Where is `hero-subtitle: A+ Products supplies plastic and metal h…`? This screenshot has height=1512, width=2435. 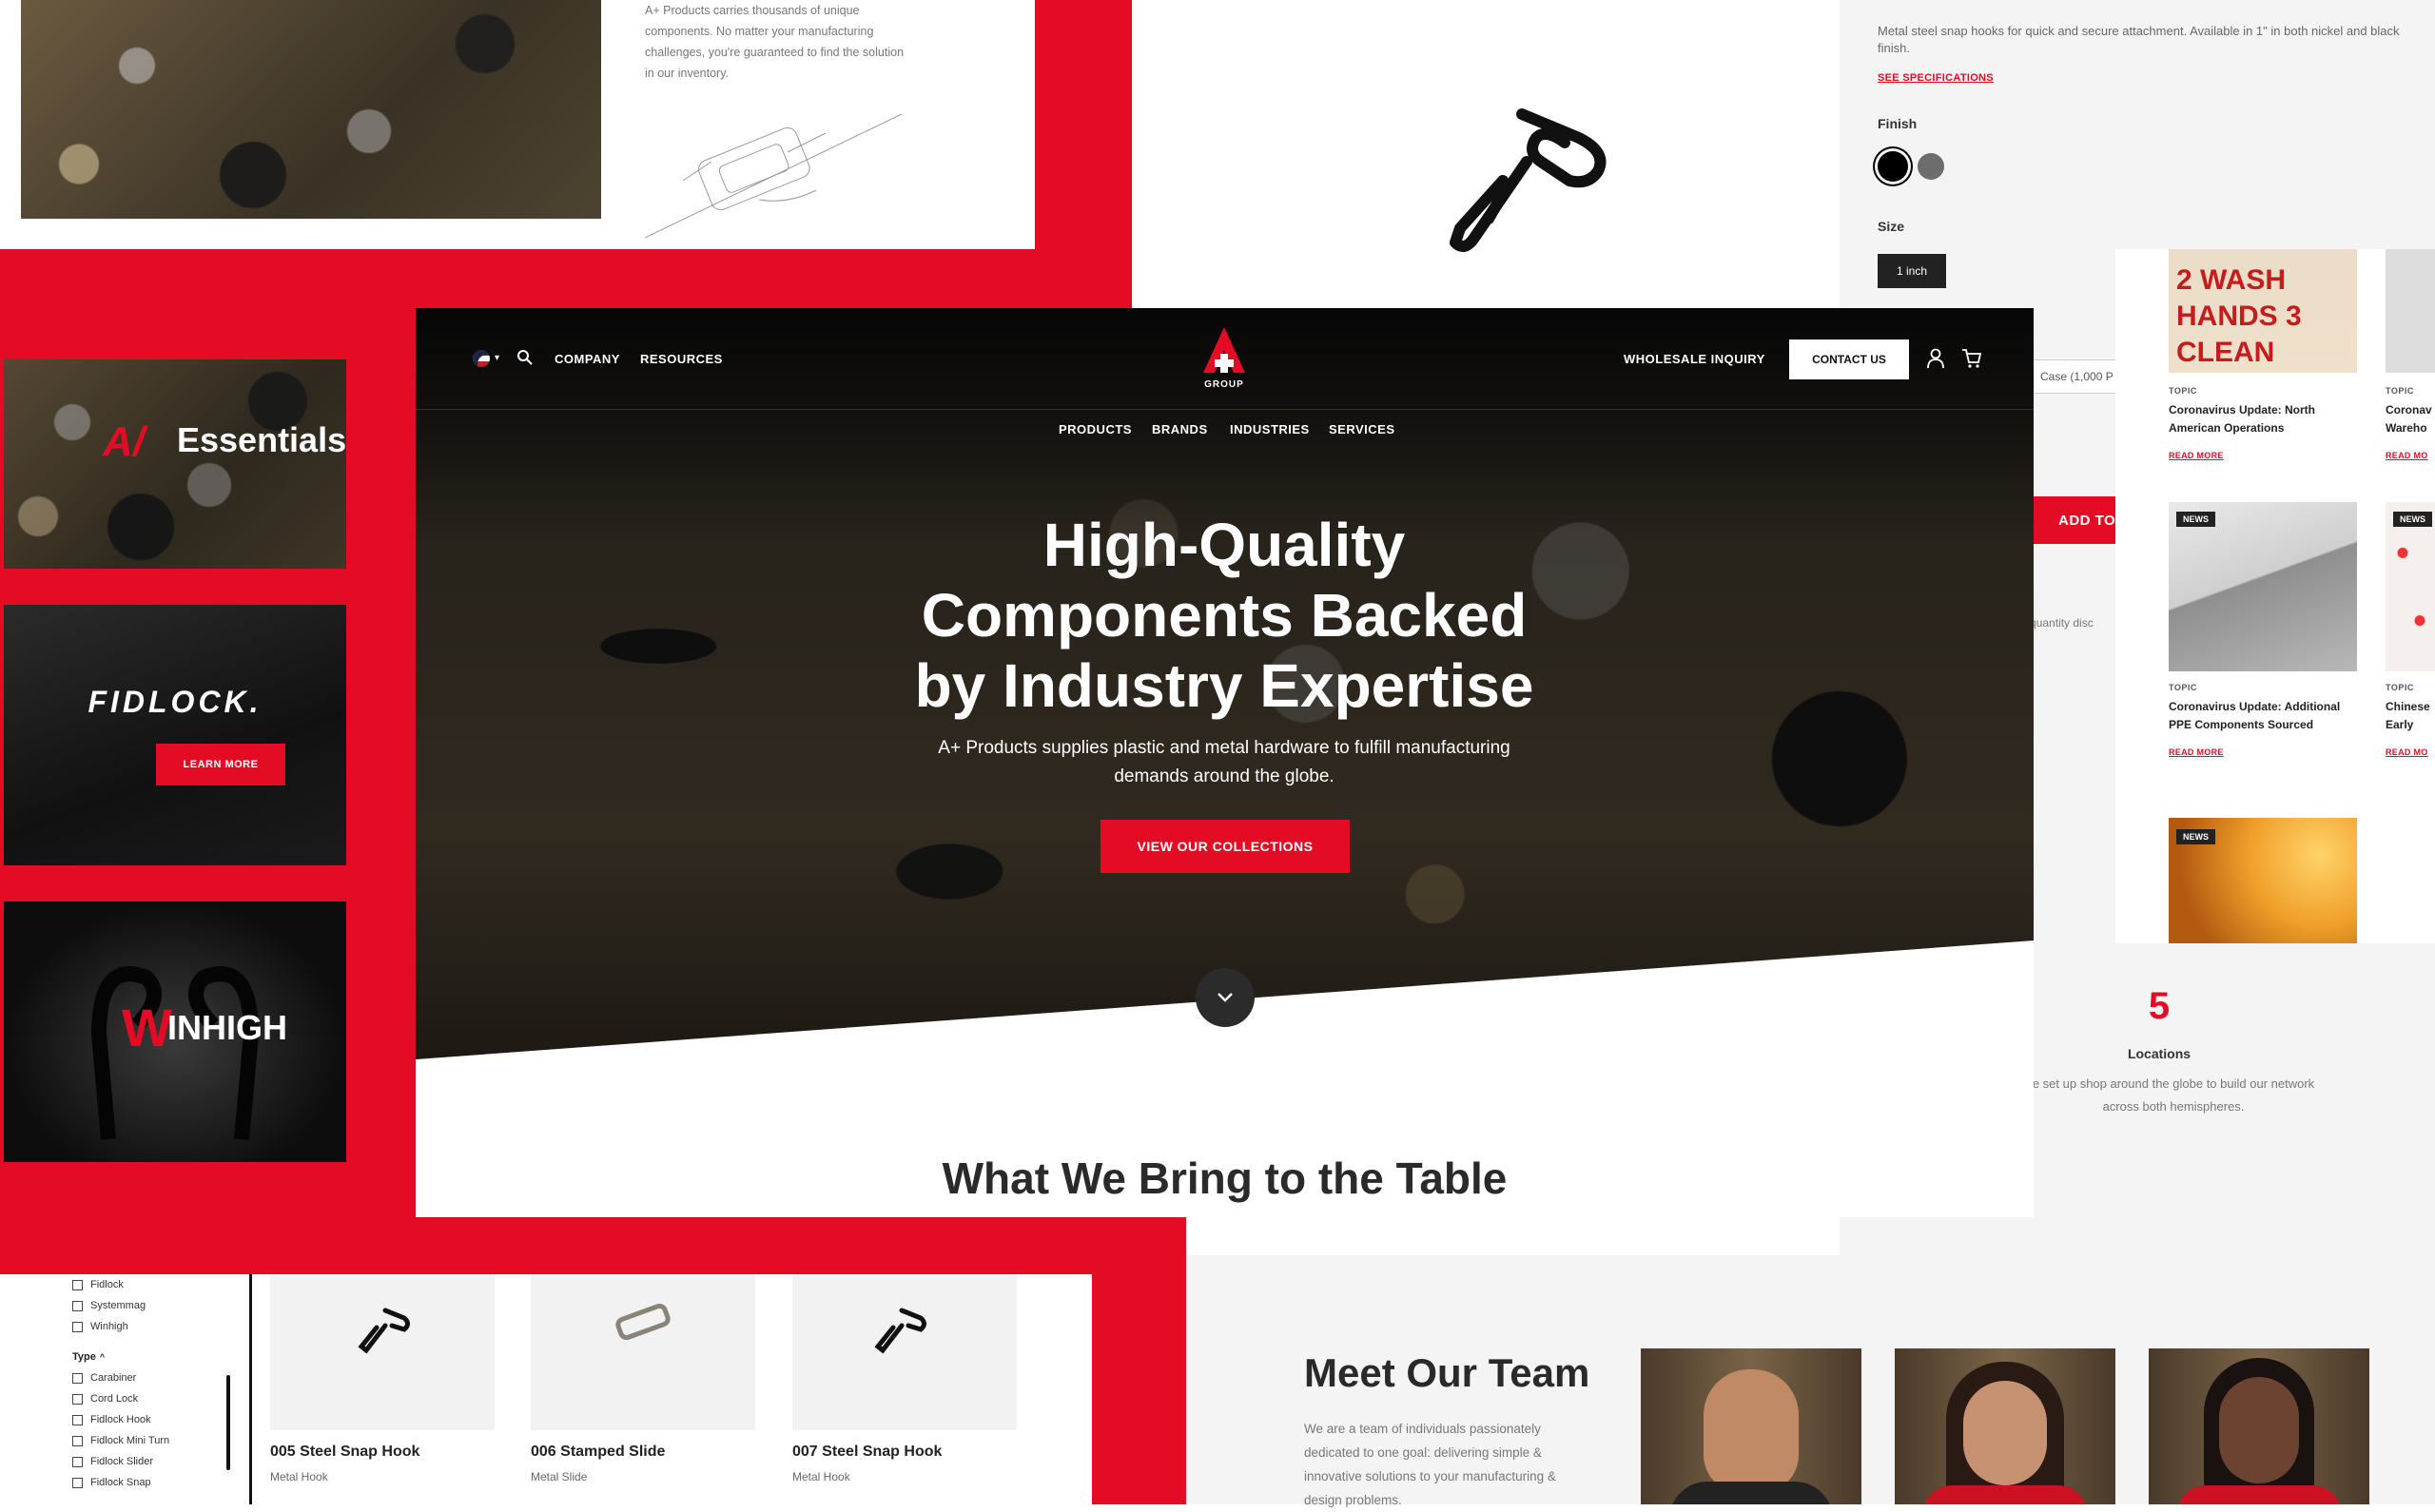 hero-subtitle: A+ Products supplies plastic and metal h… is located at coordinates (1224, 762).